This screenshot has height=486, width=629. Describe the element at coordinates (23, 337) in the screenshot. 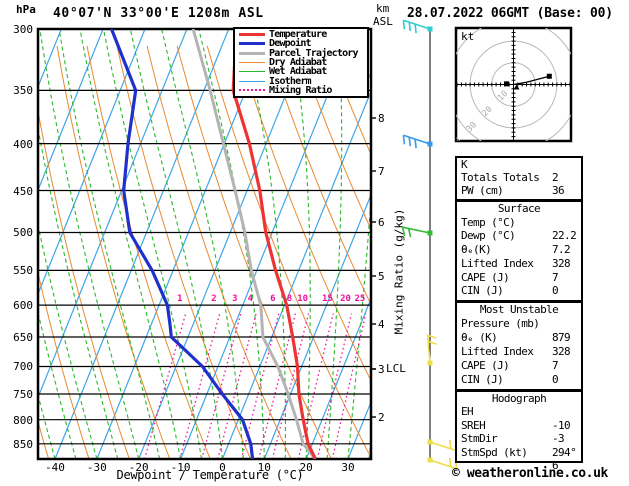

I see `pressure-tick-label: 650` at that location.